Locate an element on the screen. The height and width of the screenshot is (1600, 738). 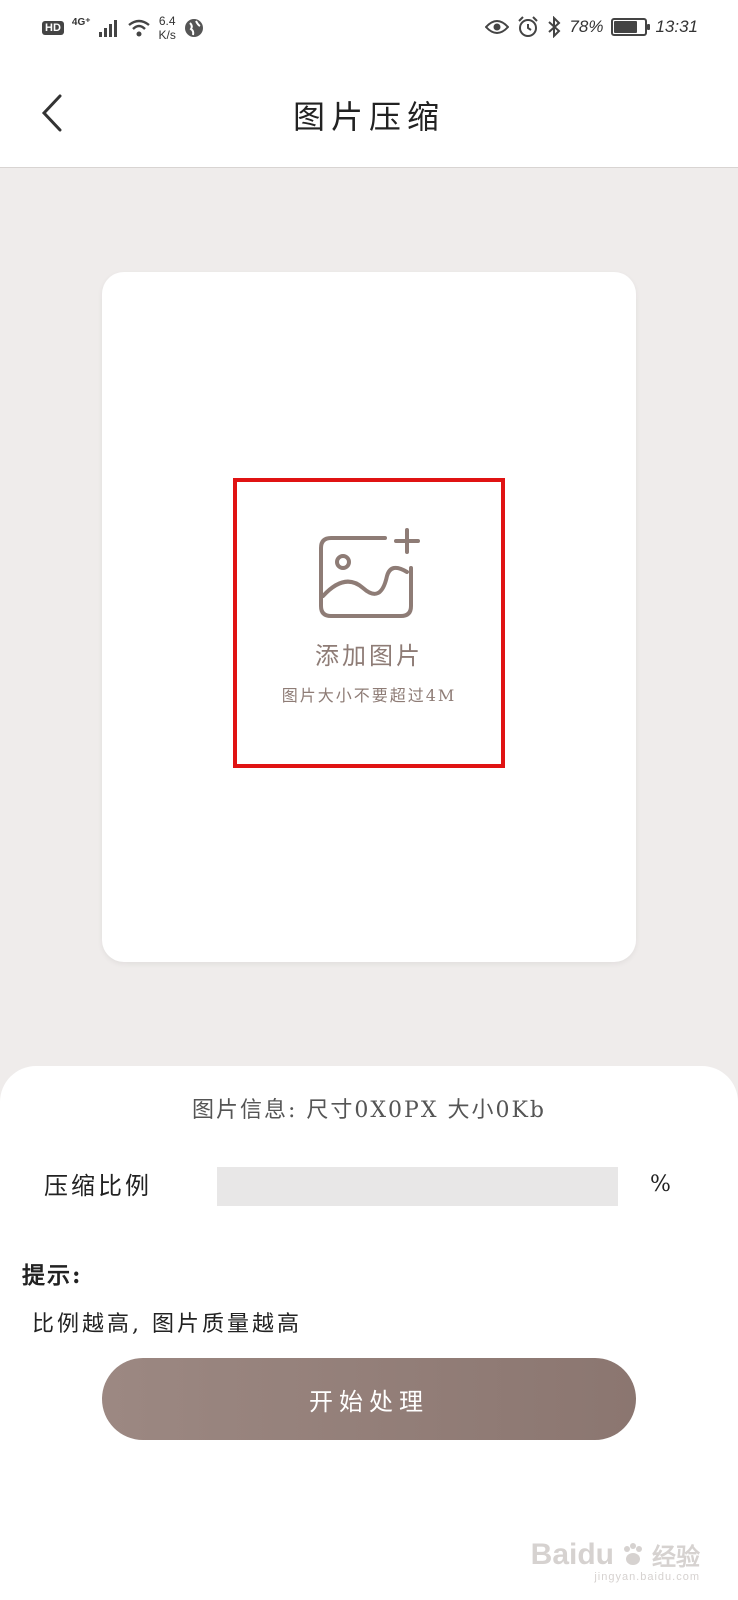
tips-title: 提示: is located at coordinates (52, 1275).